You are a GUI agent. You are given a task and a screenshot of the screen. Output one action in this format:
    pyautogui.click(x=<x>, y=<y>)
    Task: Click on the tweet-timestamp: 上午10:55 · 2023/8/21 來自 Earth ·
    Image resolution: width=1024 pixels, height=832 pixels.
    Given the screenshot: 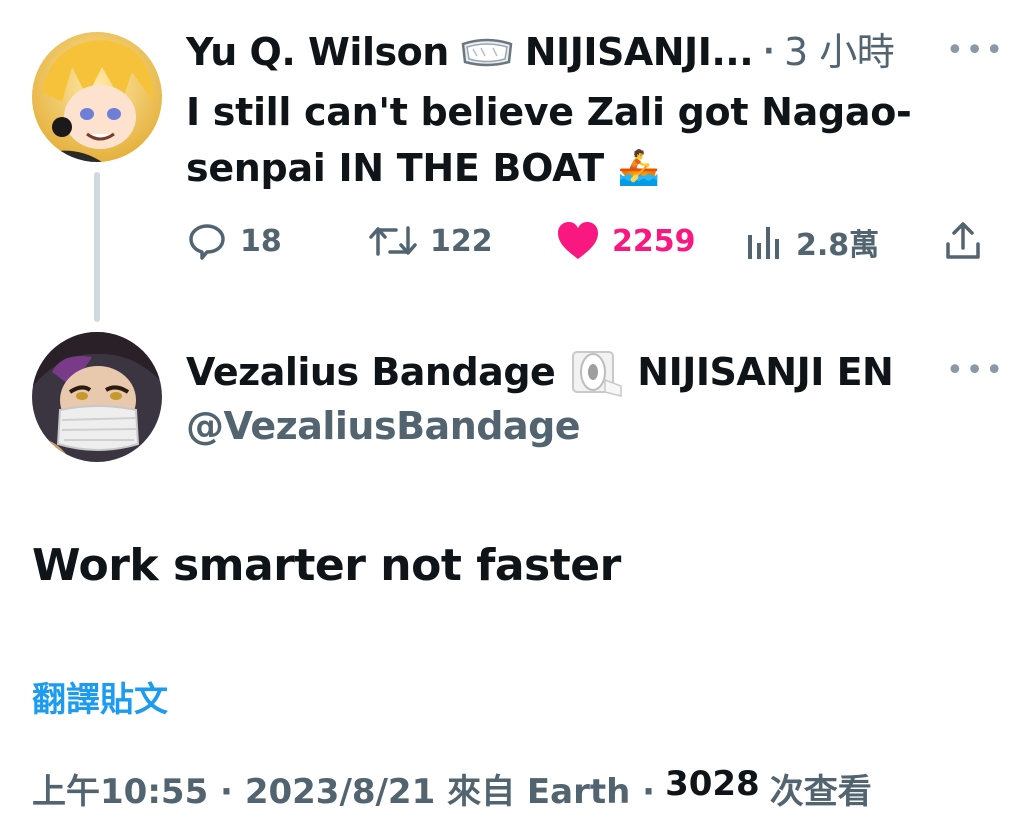 What is the action you would take?
    pyautogui.click(x=343, y=788)
    